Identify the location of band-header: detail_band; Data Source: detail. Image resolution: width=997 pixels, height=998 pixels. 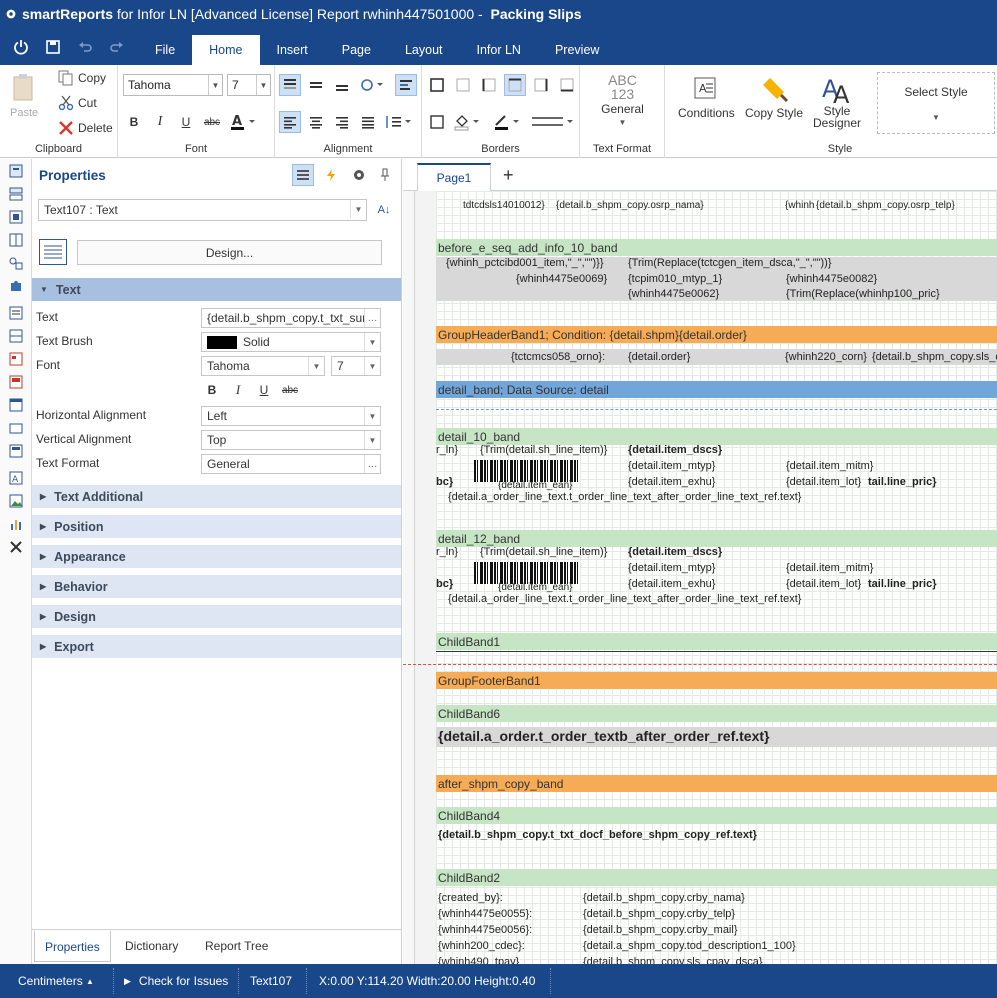
(716, 389).